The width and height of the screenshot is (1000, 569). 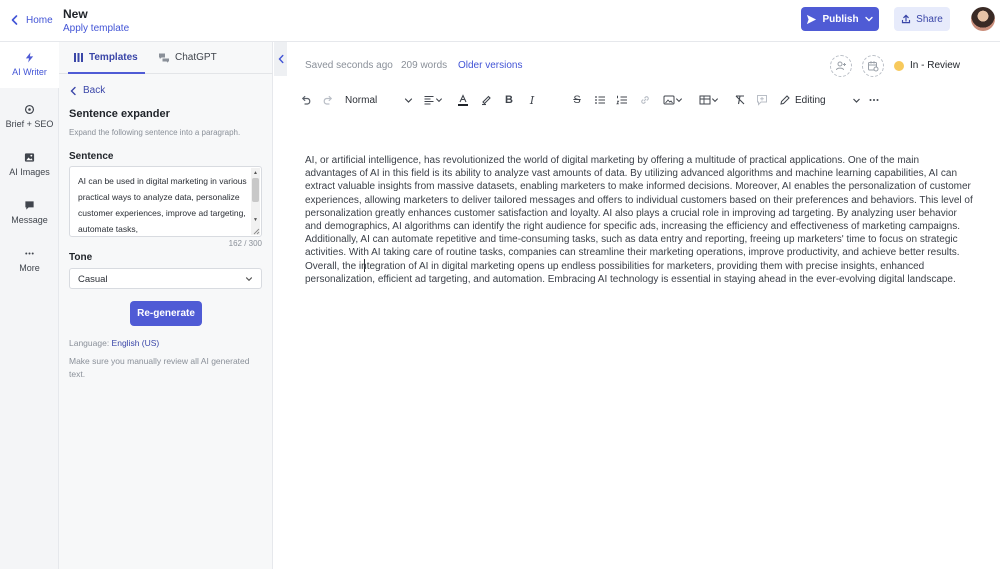 I want to click on undo-icon, so click(x=306, y=100).